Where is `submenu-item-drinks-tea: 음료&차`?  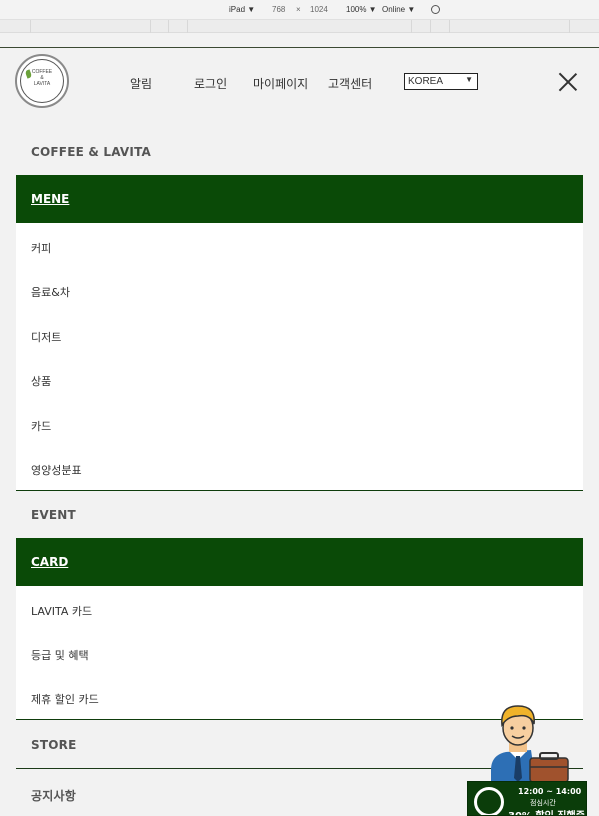
submenu-item-drinks-tea: 음료&차 is located at coordinates (50, 292).